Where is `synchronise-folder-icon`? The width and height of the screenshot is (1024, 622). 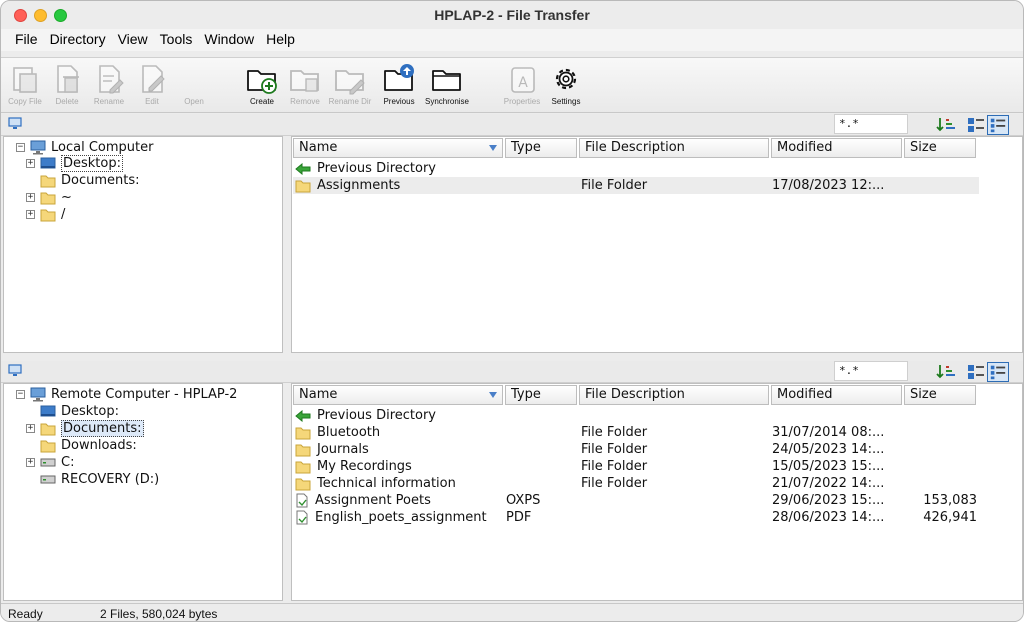
synchronise-folder-icon is located at coordinates (446, 80).